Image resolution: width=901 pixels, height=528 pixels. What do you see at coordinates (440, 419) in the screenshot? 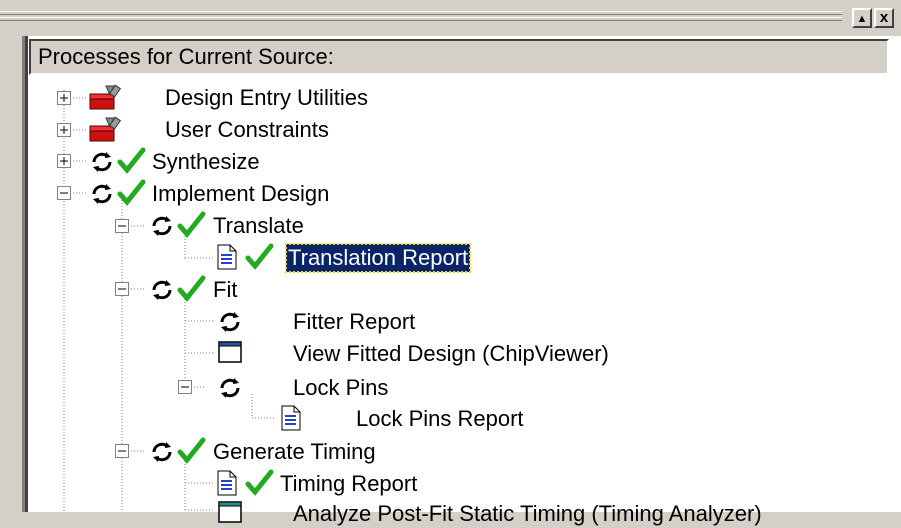
I see `tree-item-label: Lock Pins Report` at bounding box center [440, 419].